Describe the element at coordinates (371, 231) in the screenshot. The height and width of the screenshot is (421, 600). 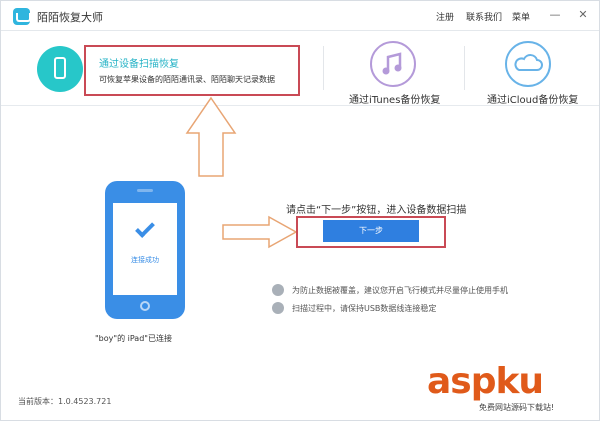
I see `next-step-button: 下一步` at that location.